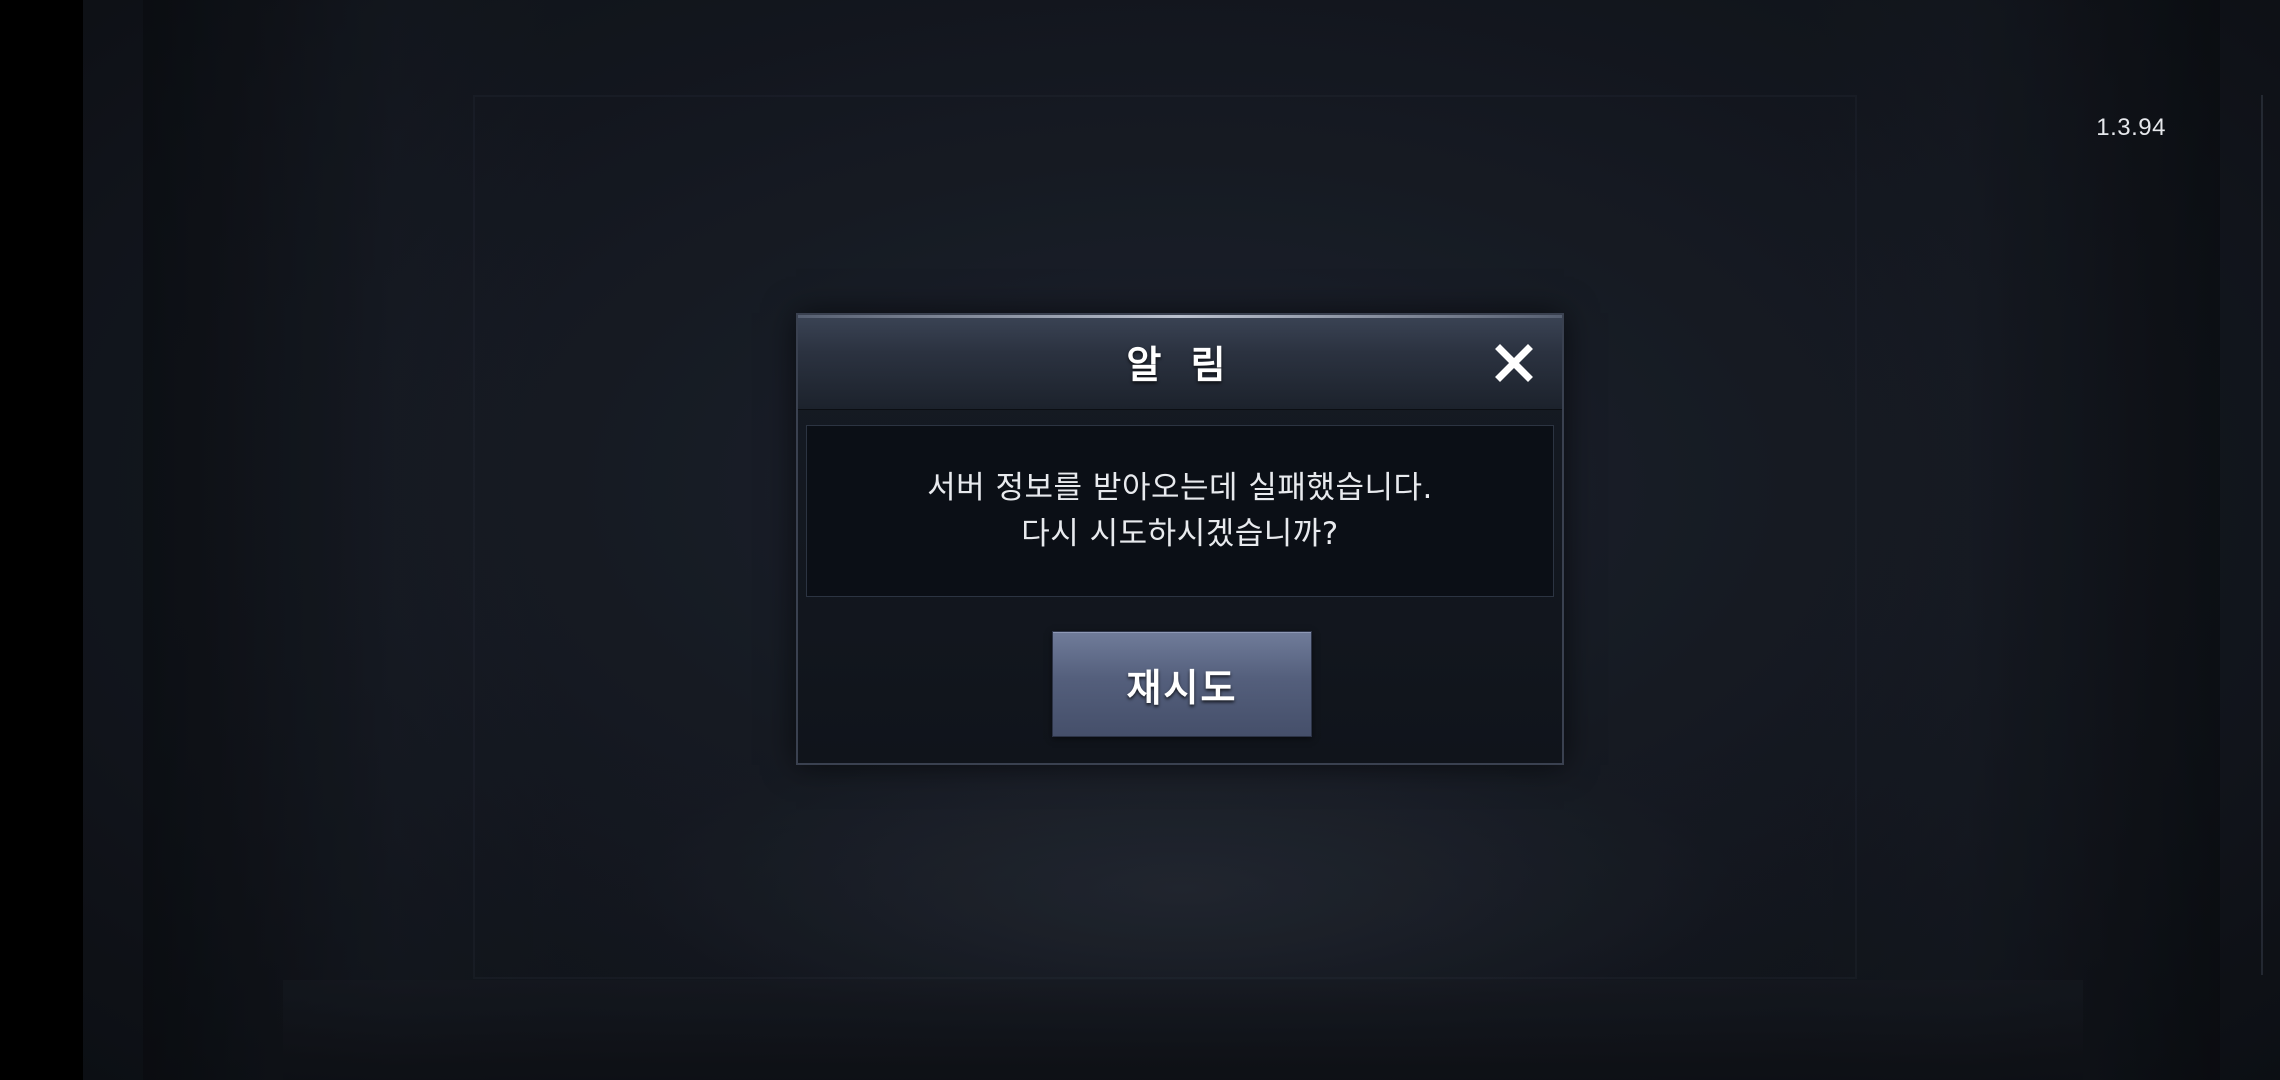 This screenshot has width=2280, height=1080. I want to click on left-black-bar, so click(41, 540).